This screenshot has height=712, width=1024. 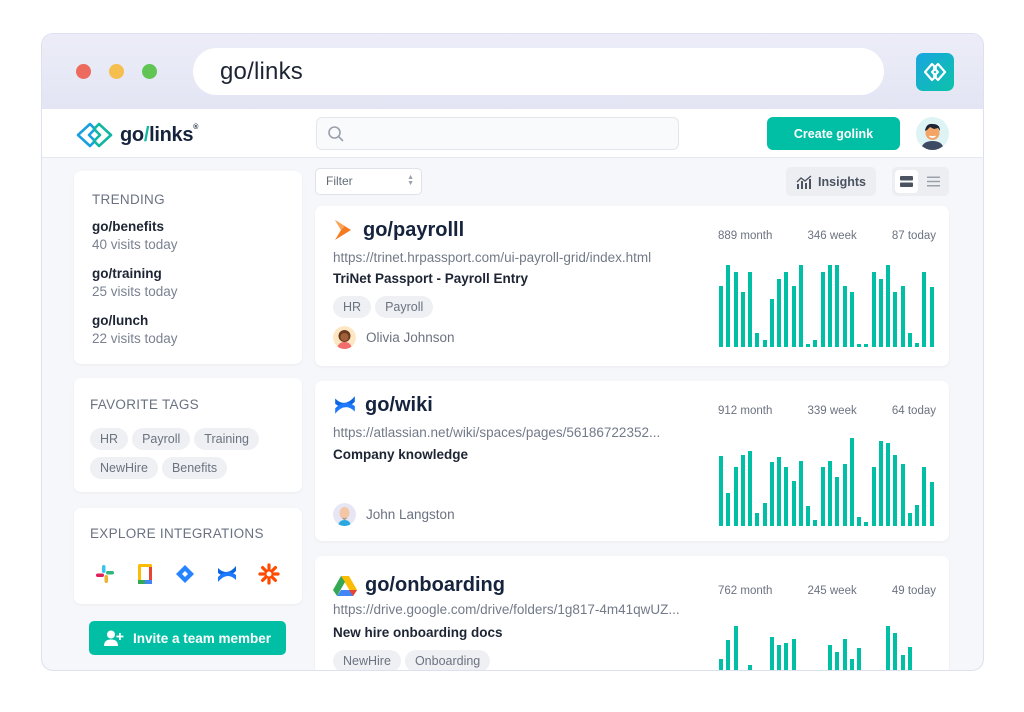 What do you see at coordinates (933, 181) in the screenshot?
I see `list-view-button` at bounding box center [933, 181].